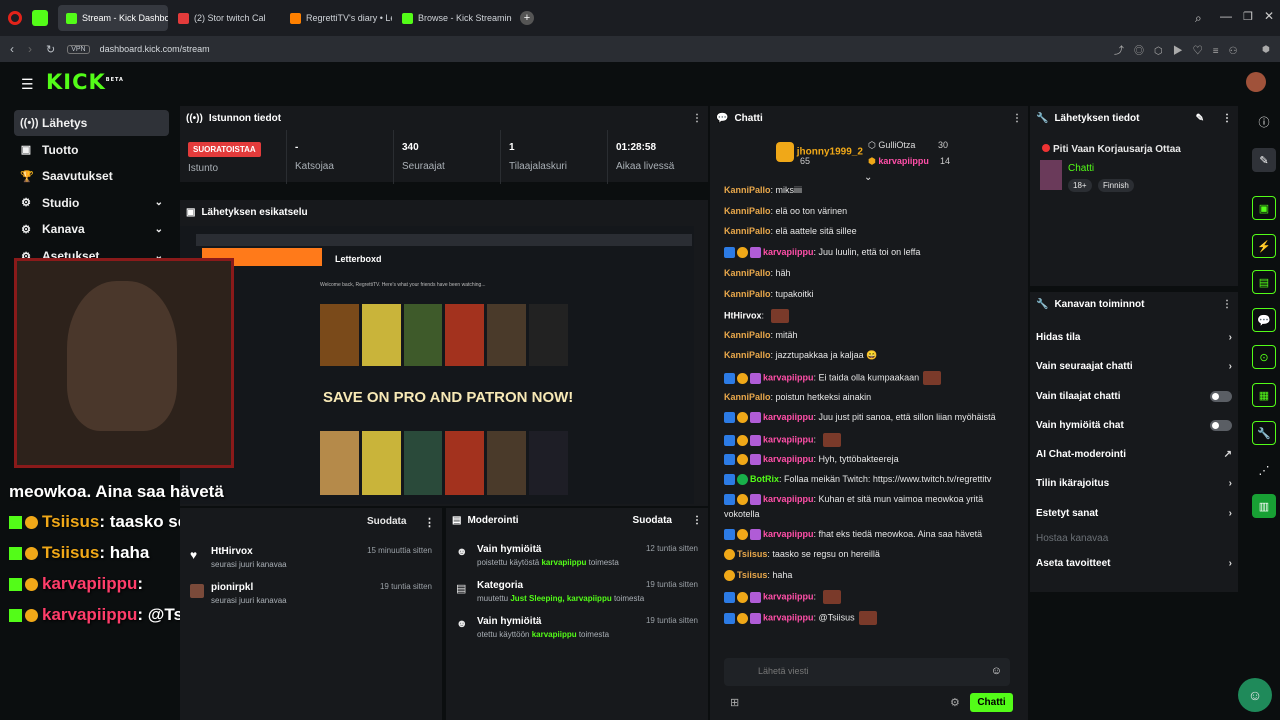 This screenshot has height=720, width=1280. What do you see at coordinates (78, 49) in the screenshot?
I see `vpn-badge: VPN` at bounding box center [78, 49].